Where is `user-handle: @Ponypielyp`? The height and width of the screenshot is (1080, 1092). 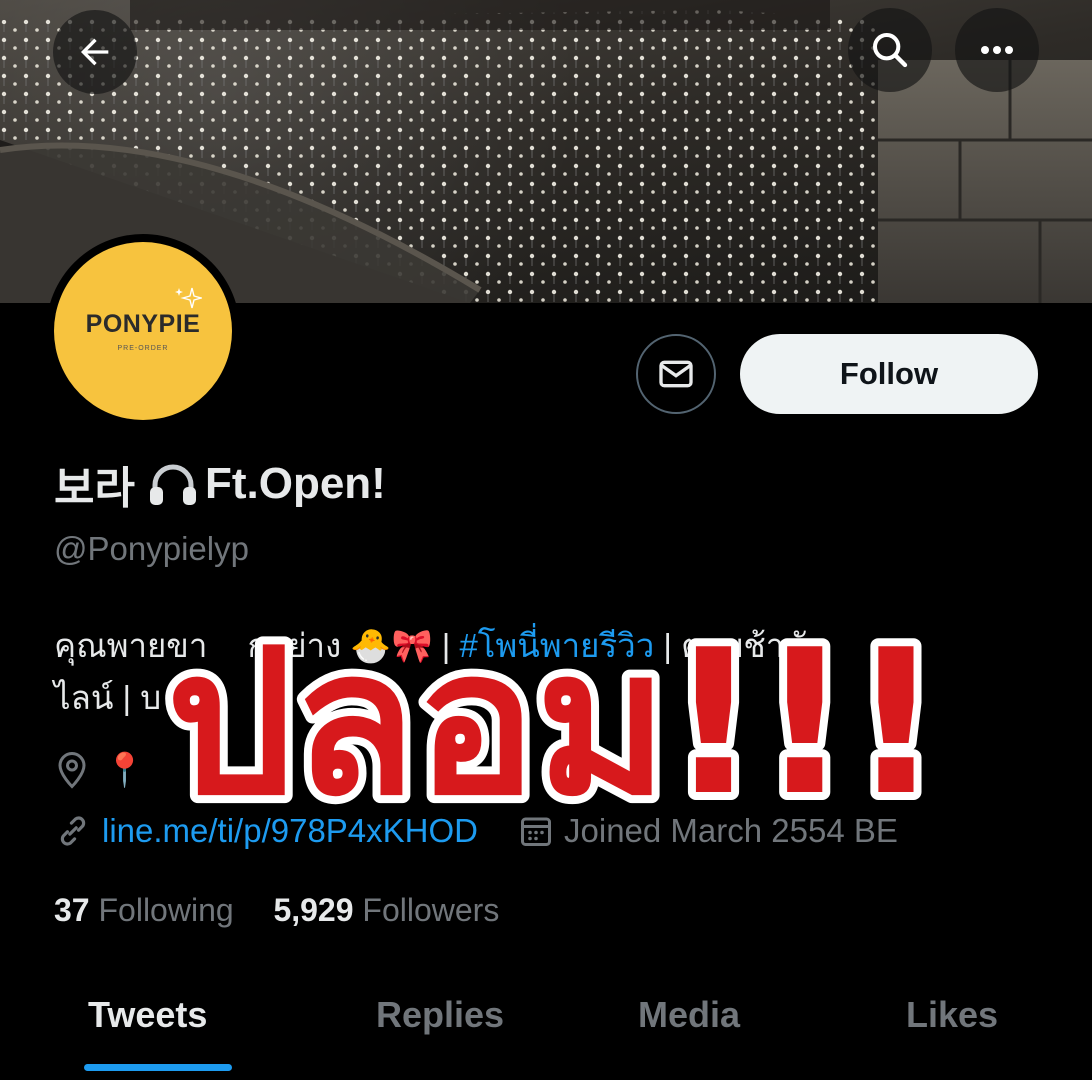 user-handle: @Ponypielyp is located at coordinates (151, 548).